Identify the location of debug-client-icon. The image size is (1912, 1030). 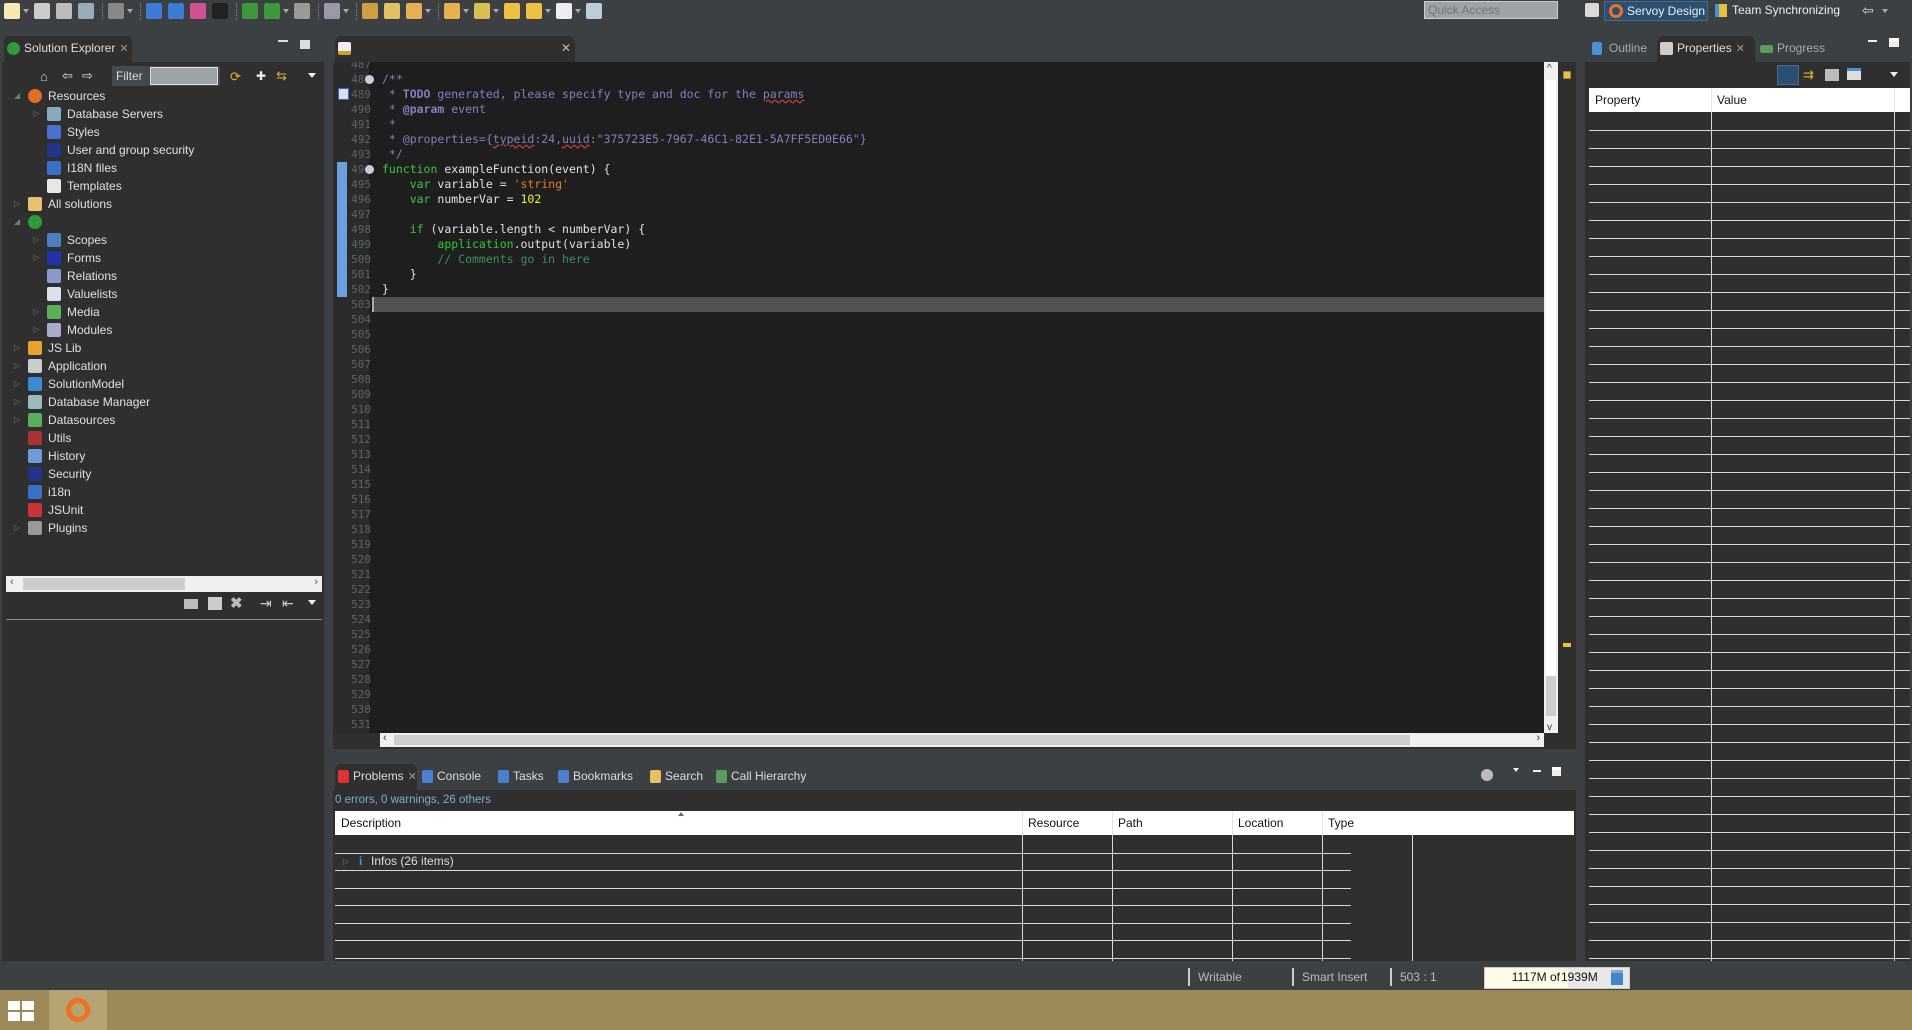
(302, 11).